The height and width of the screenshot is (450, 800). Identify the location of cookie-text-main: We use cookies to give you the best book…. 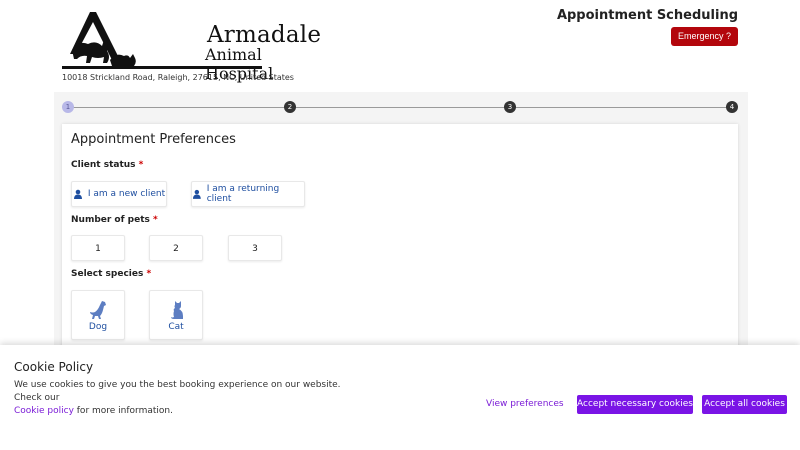
(177, 391).